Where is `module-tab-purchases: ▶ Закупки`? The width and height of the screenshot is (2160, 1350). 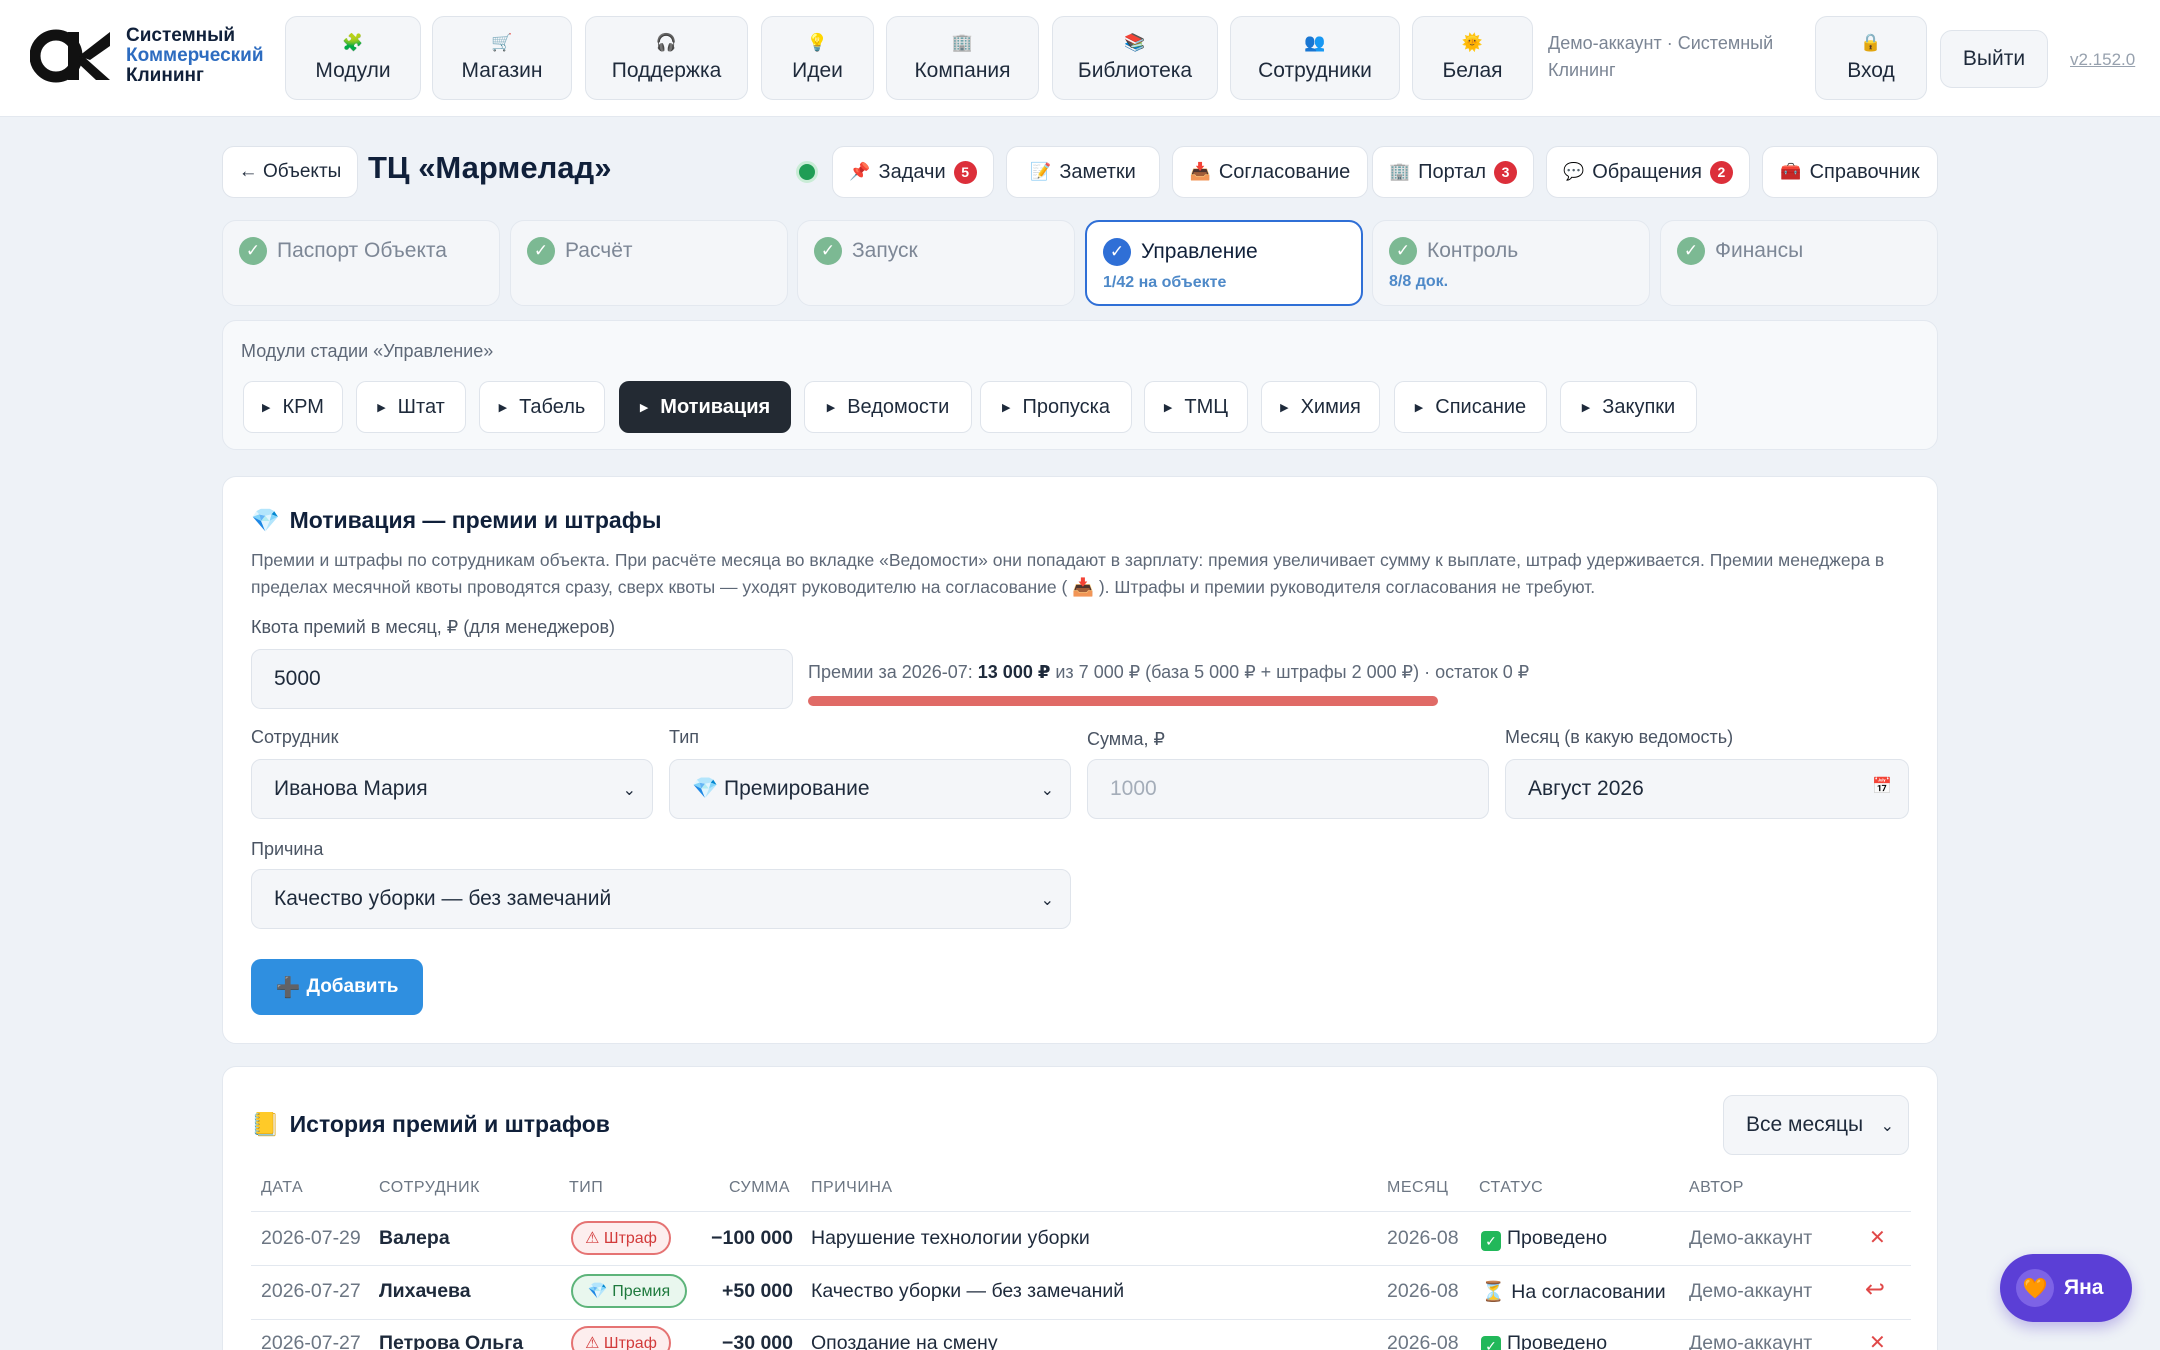
module-tab-purchases: ▶ Закупки is located at coordinates (1628, 407).